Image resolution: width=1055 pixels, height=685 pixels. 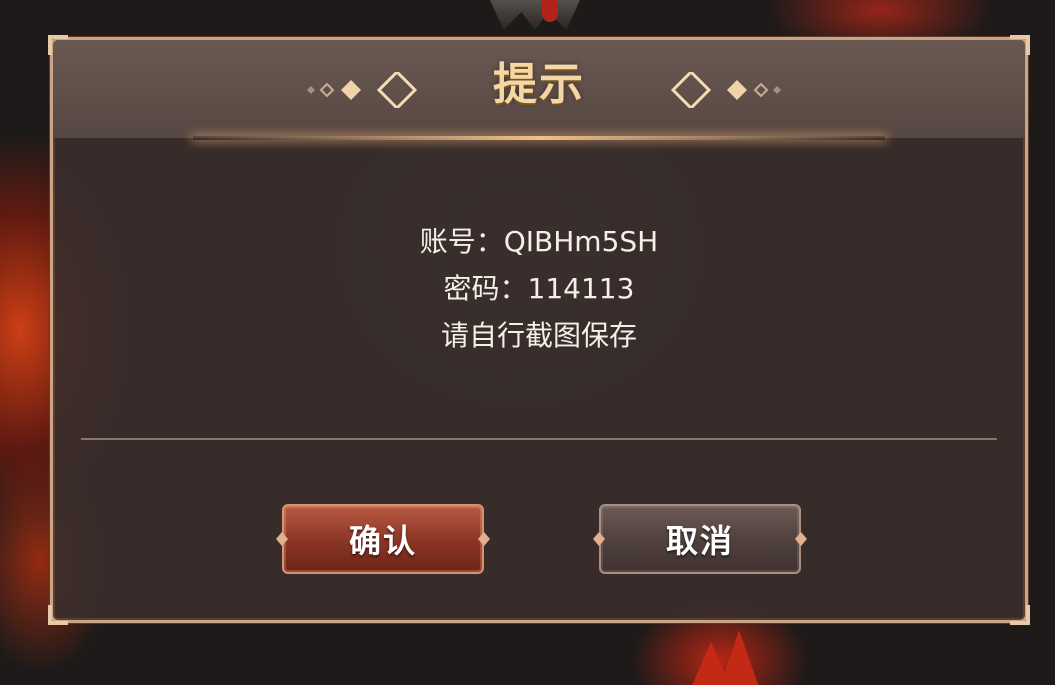 I want to click on cancel-button-label: 取消, so click(x=699, y=541).